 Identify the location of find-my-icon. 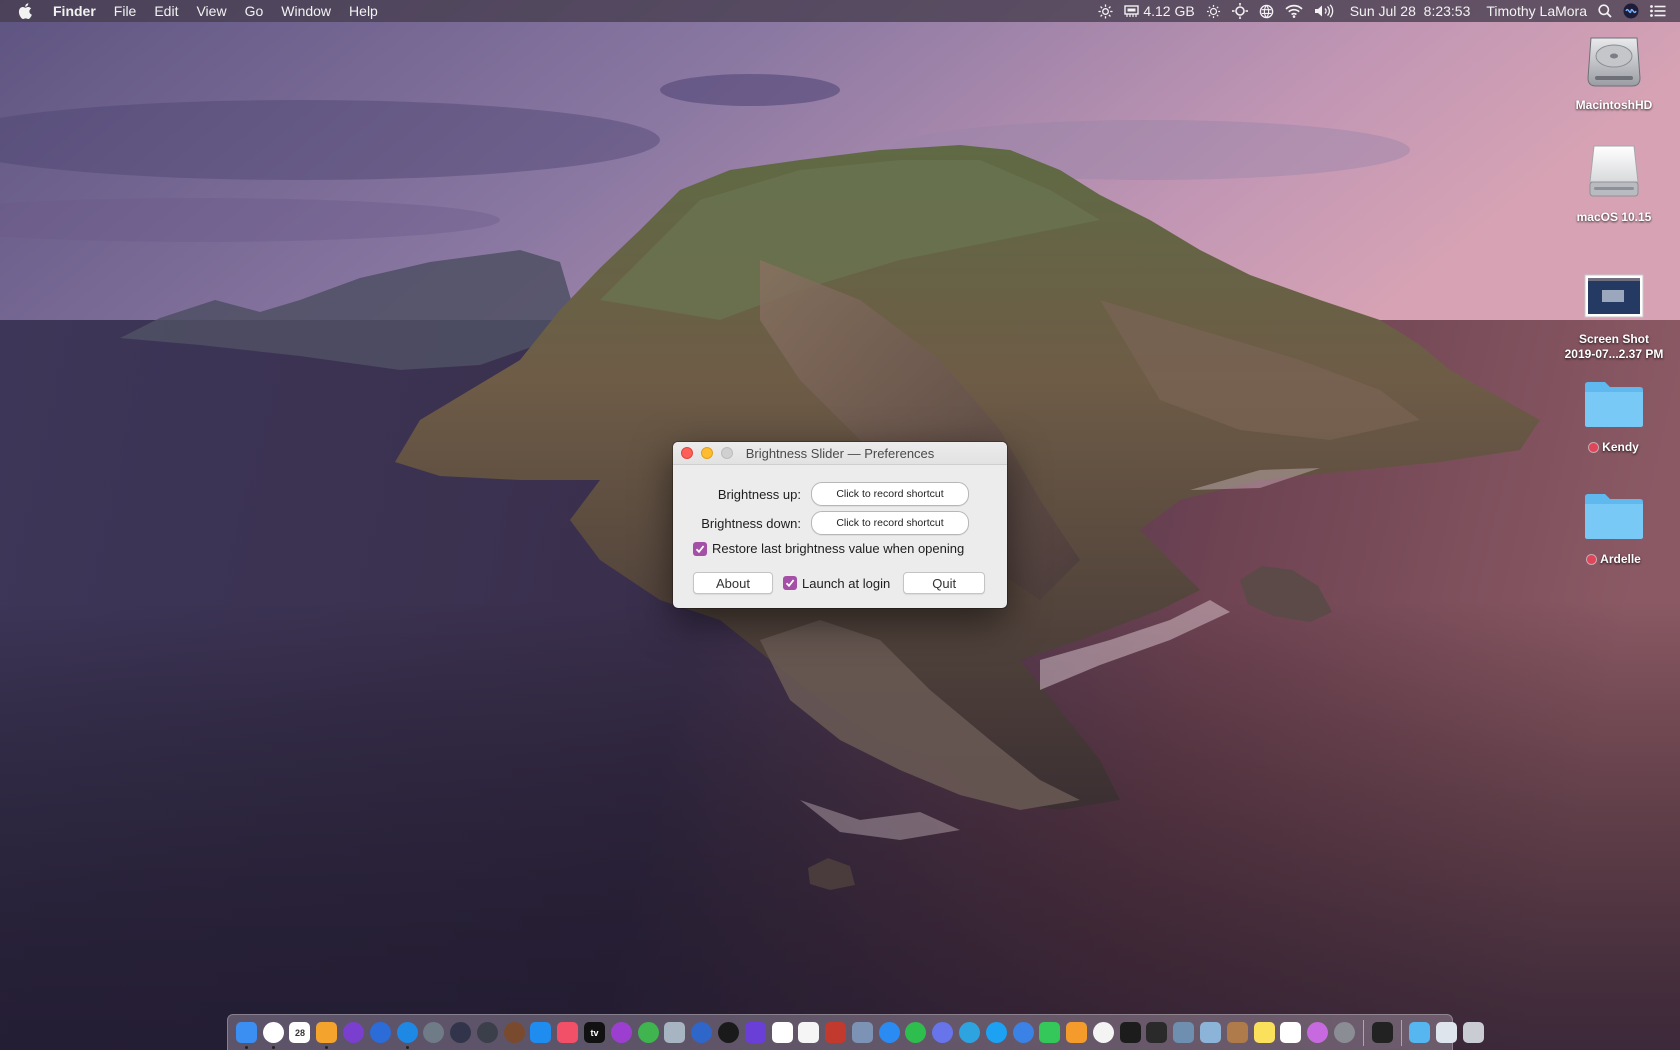
(648, 1032).